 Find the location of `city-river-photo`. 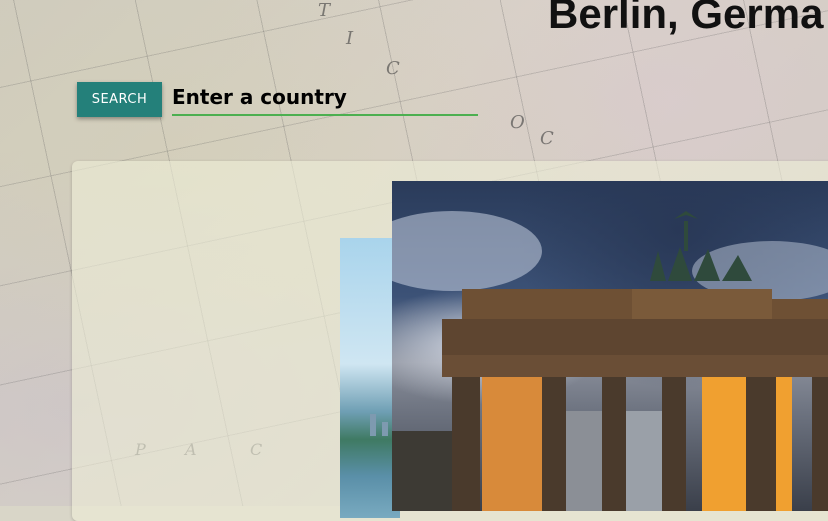

city-river-photo is located at coordinates (370, 378).